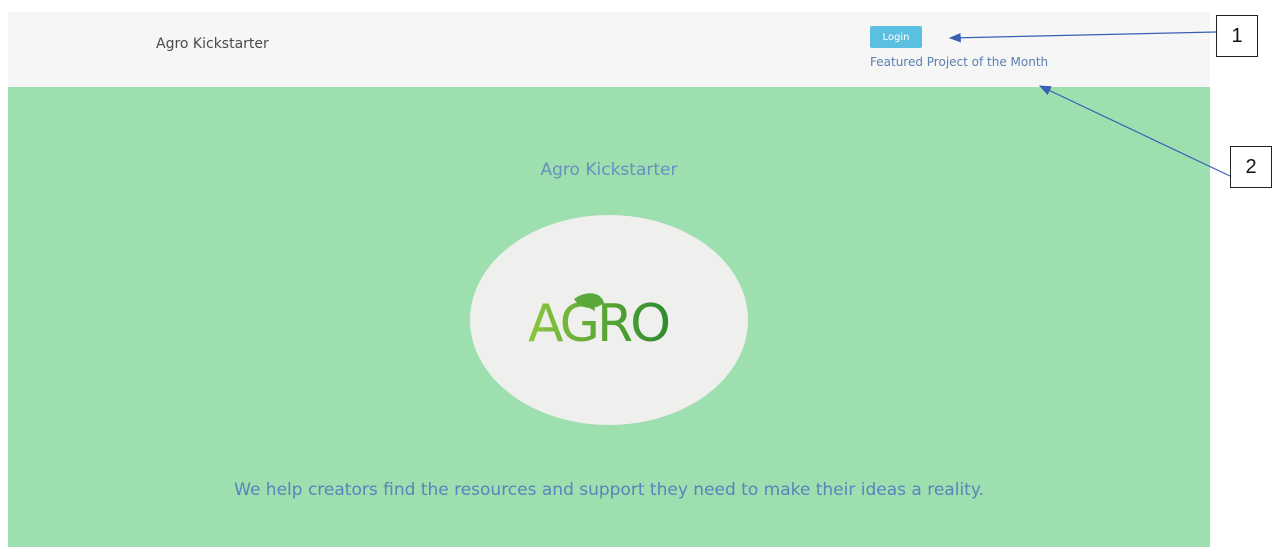 The height and width of the screenshot is (547, 1279). I want to click on annotation-arrows, so click(1089, 104).